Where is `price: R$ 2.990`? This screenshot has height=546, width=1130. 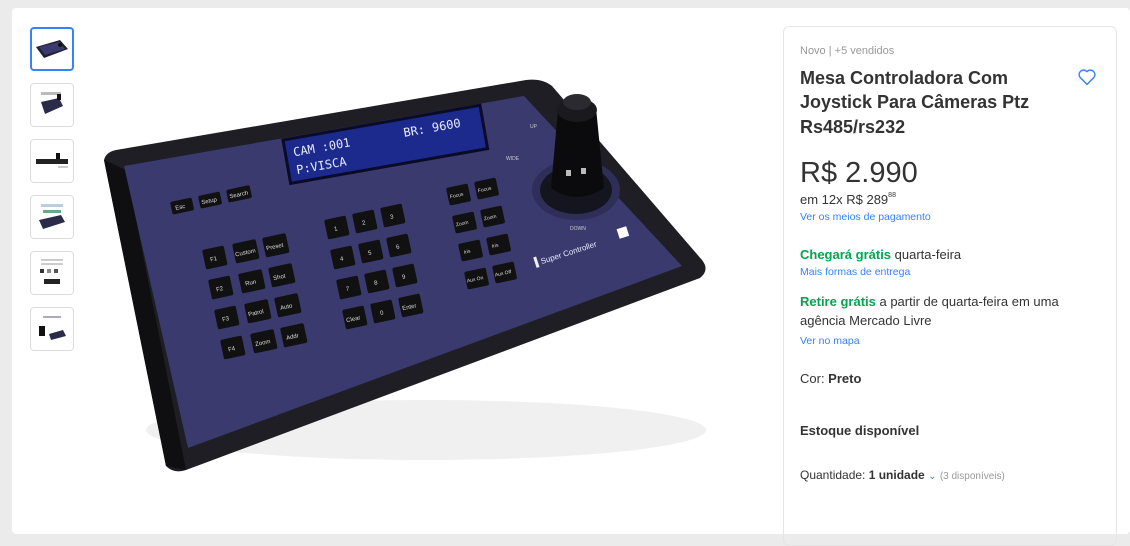 price: R$ 2.990 is located at coordinates (859, 172).